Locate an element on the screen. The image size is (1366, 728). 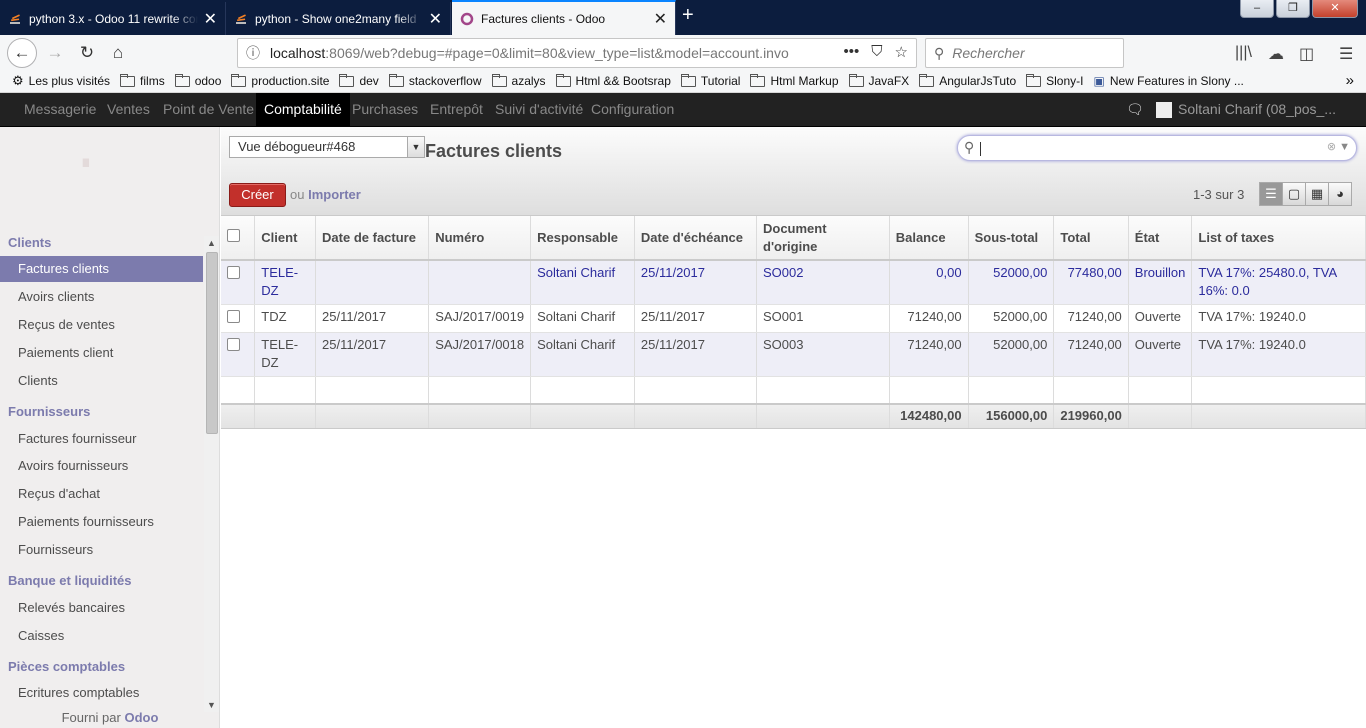
sidebar-item-clients: Clients is located at coordinates (101, 381).